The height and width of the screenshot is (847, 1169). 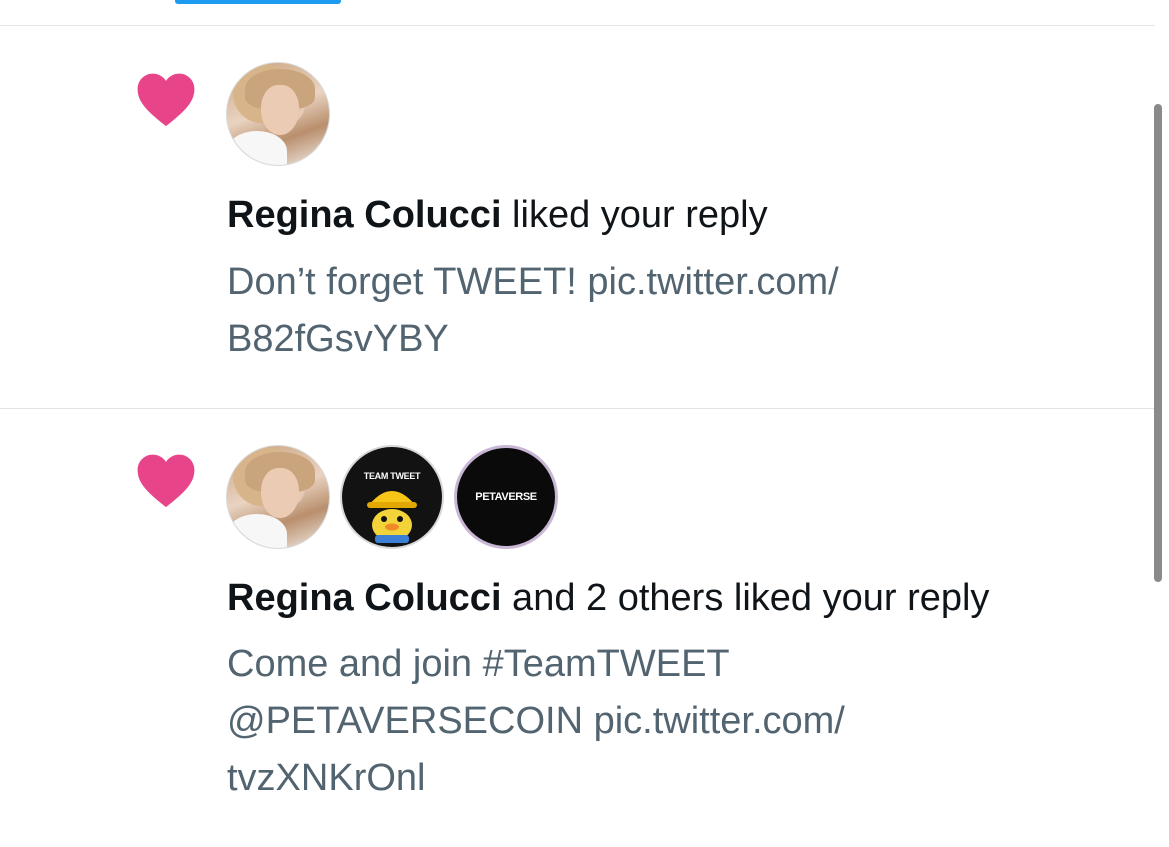 What do you see at coordinates (536, 721) in the screenshot?
I see `reply-text-line: @PETAVERSECOIN pic.twitter.com/` at bounding box center [536, 721].